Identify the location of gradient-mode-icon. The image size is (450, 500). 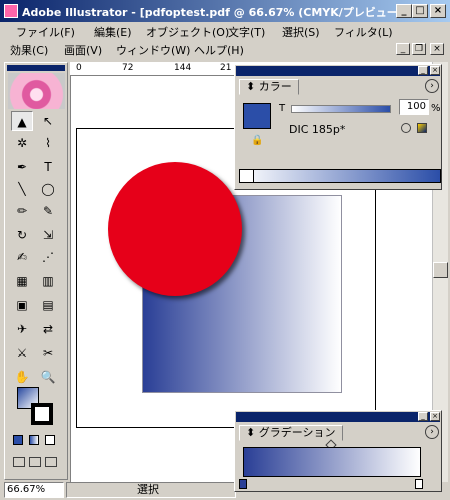
(34, 440).